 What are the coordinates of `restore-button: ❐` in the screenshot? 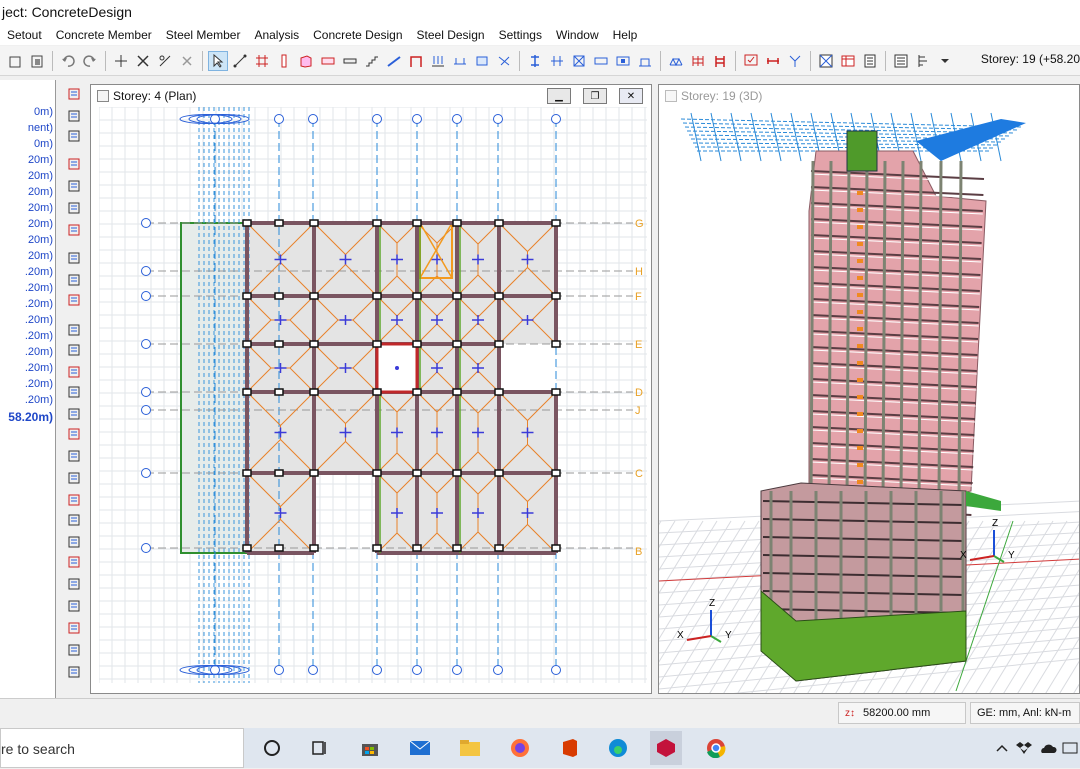 It's located at (595, 96).